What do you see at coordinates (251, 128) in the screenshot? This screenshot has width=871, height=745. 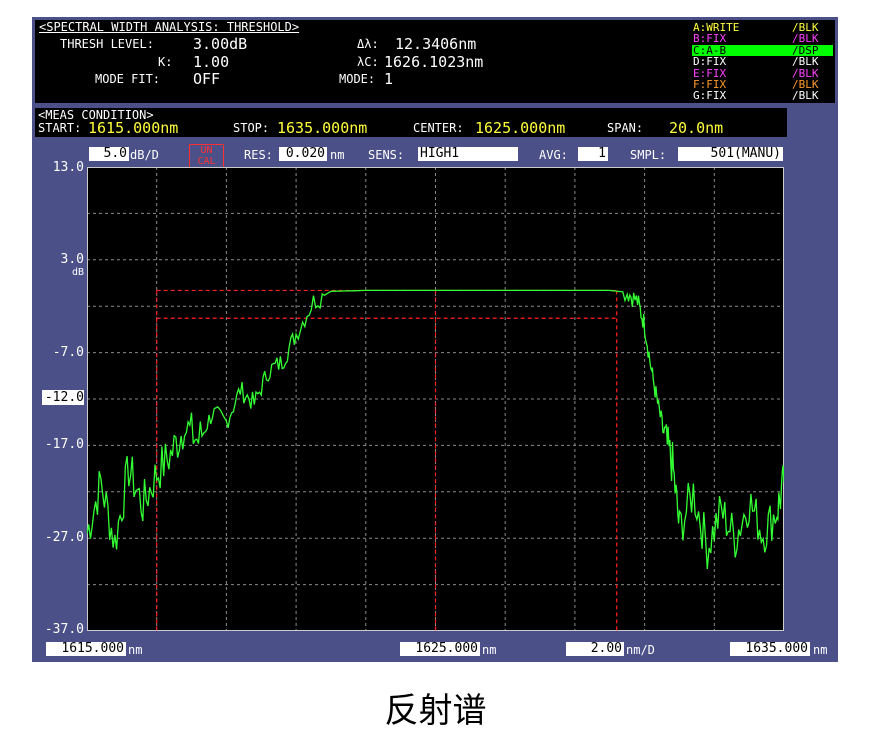 I see `stop-label: STOP:` at bounding box center [251, 128].